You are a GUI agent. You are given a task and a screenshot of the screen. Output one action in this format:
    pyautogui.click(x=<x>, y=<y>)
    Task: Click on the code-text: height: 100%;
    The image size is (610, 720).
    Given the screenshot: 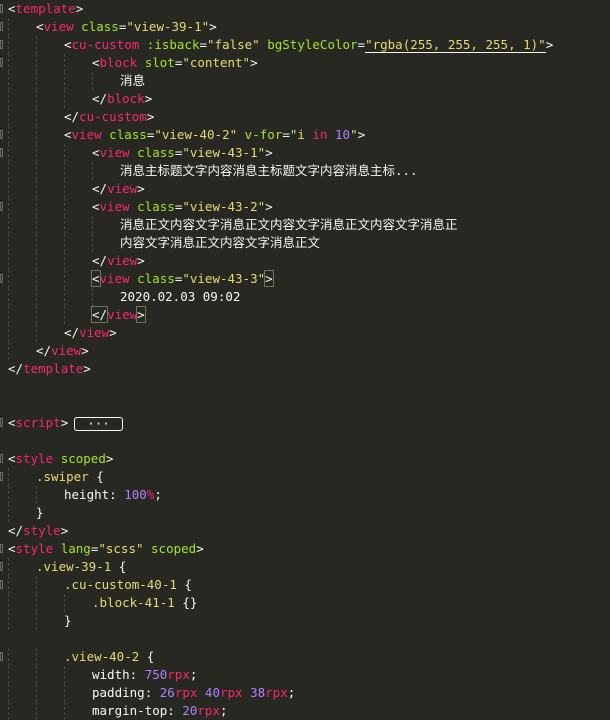 What is the action you would take?
    pyautogui.click(x=85, y=495)
    